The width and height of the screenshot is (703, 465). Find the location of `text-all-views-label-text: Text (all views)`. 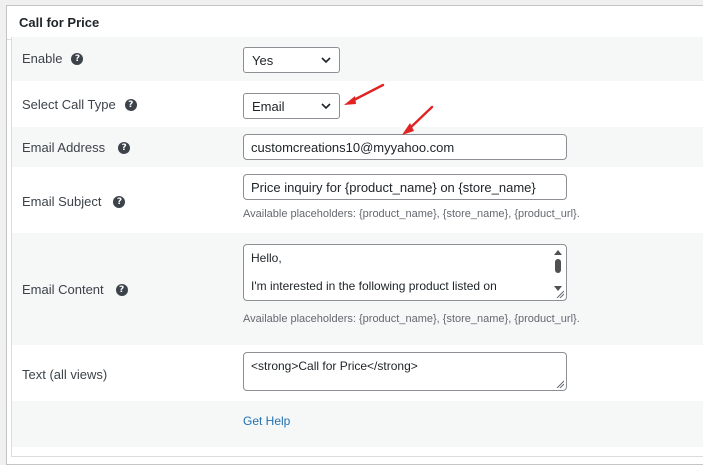

text-all-views-label-text: Text (all views) is located at coordinates (65, 374).